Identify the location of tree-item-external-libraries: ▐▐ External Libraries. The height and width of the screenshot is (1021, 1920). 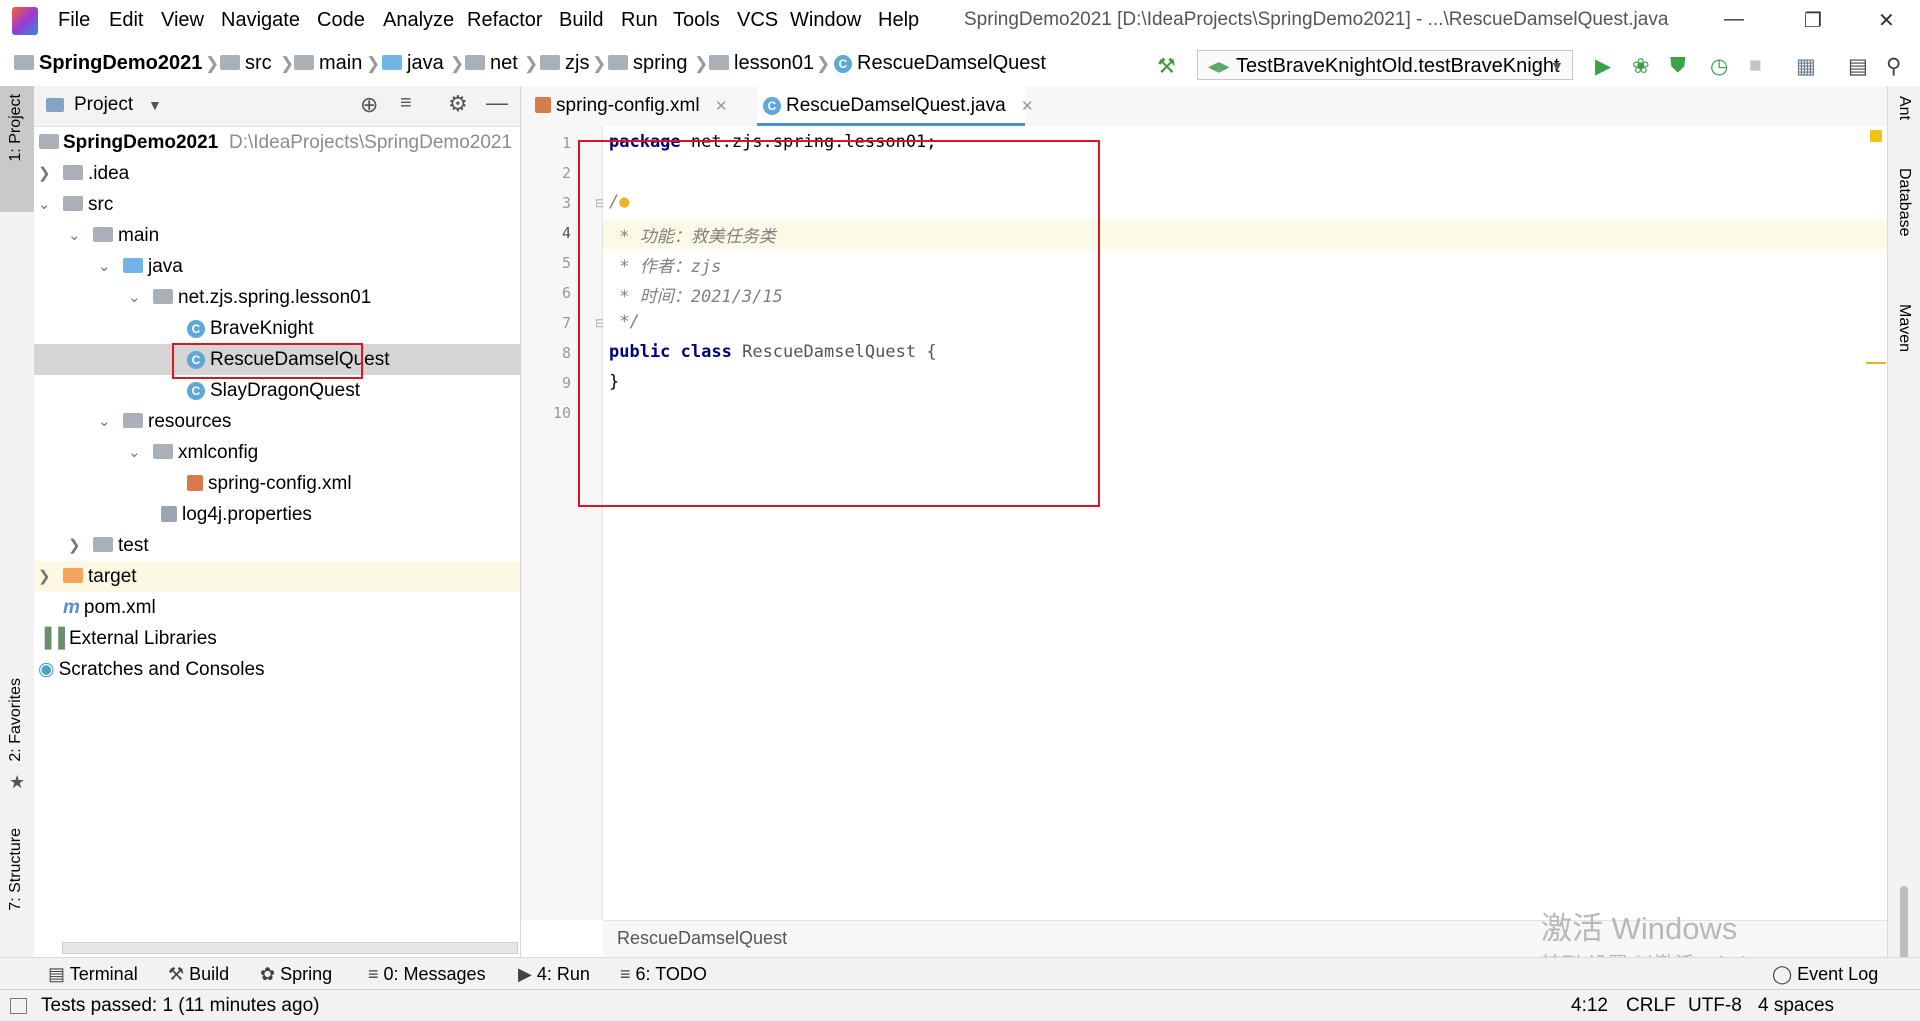
(277, 638).